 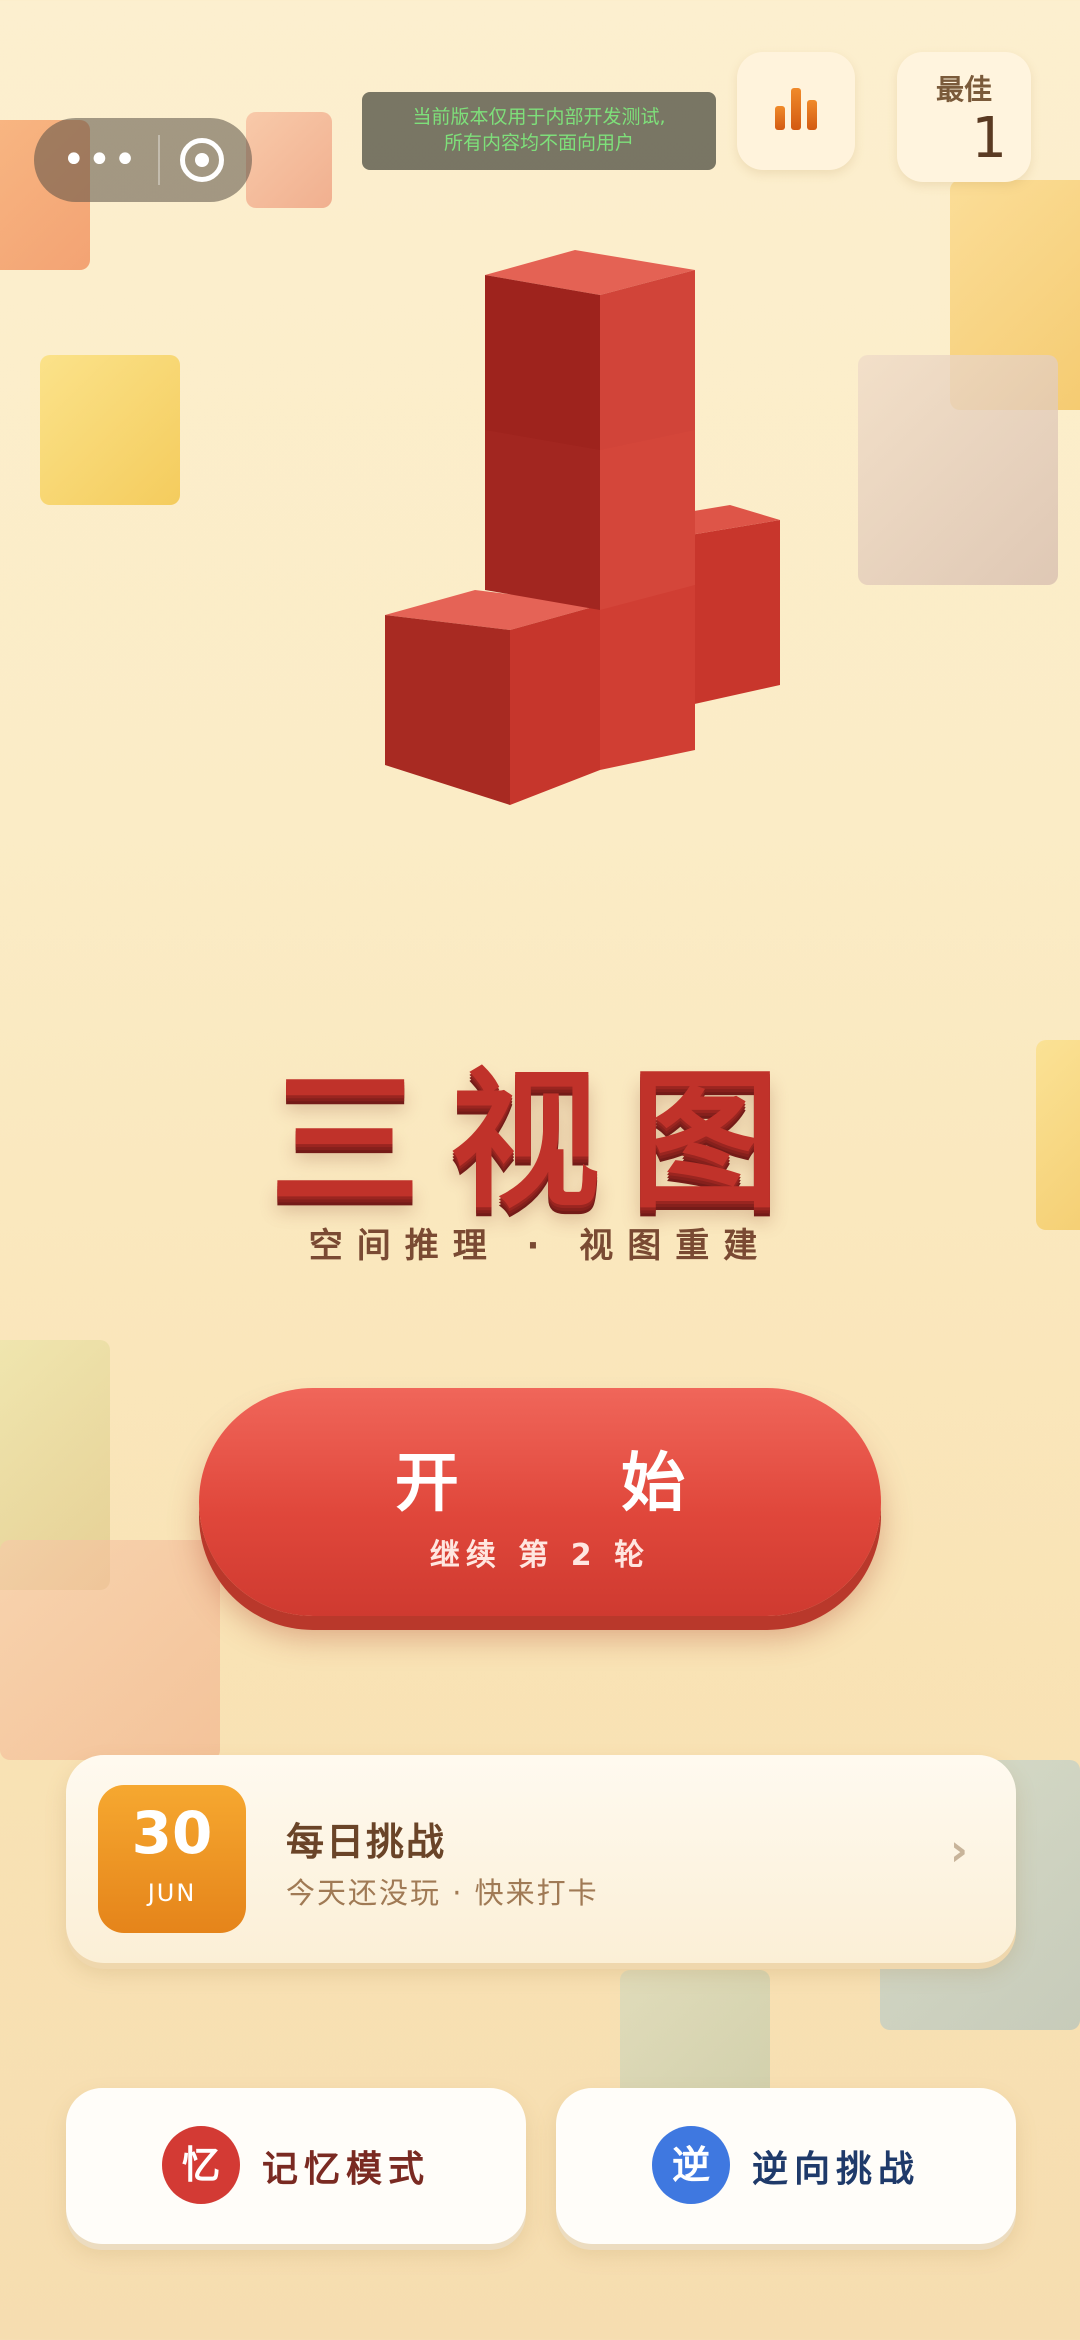 What do you see at coordinates (202, 160) in the screenshot?
I see `target-circle-icon` at bounding box center [202, 160].